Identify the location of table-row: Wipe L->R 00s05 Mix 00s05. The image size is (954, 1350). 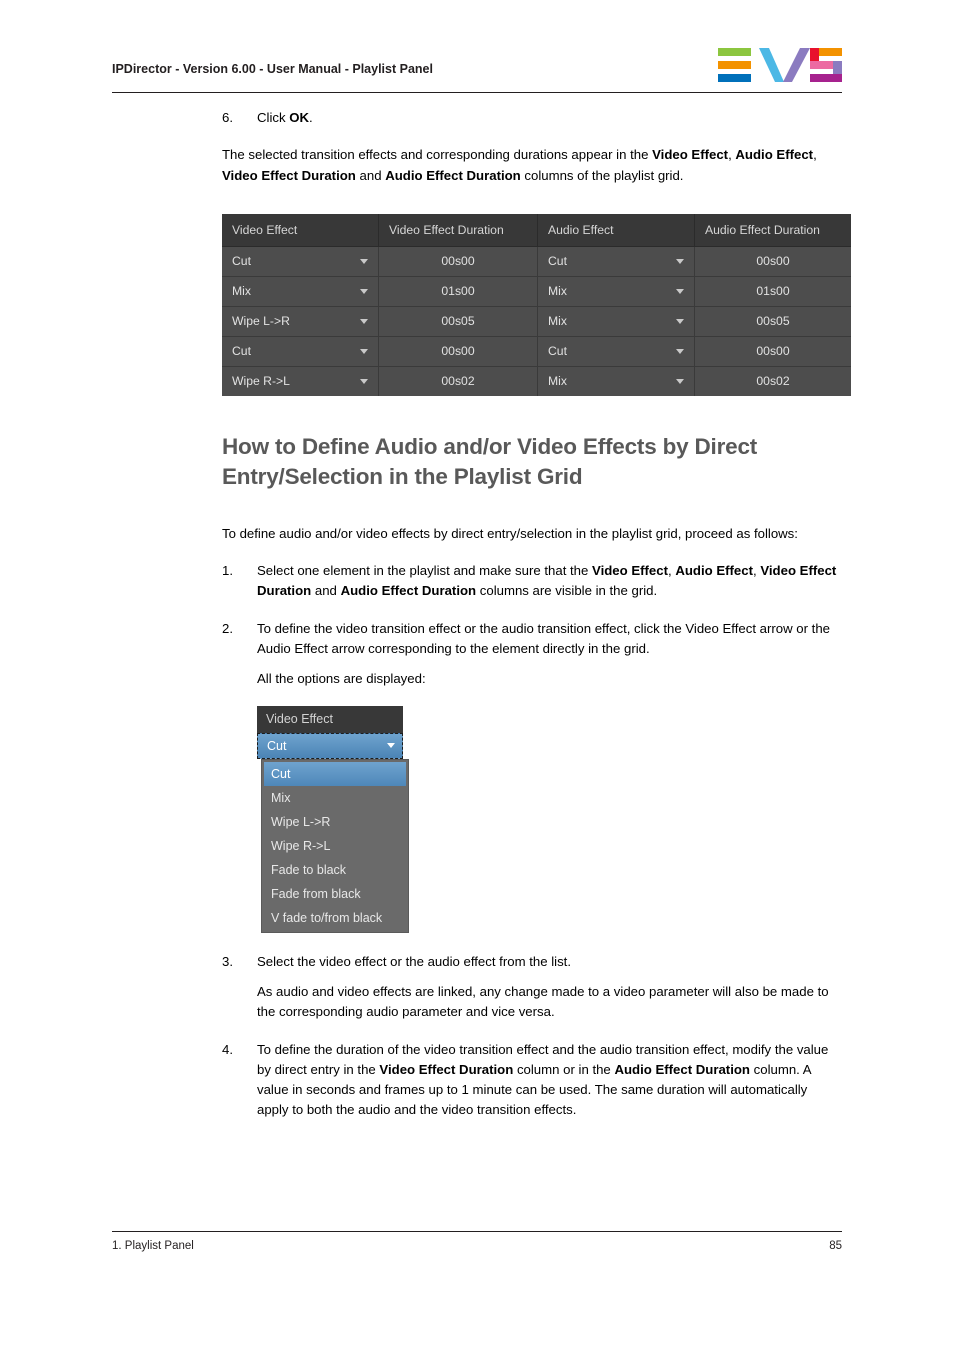
(536, 321).